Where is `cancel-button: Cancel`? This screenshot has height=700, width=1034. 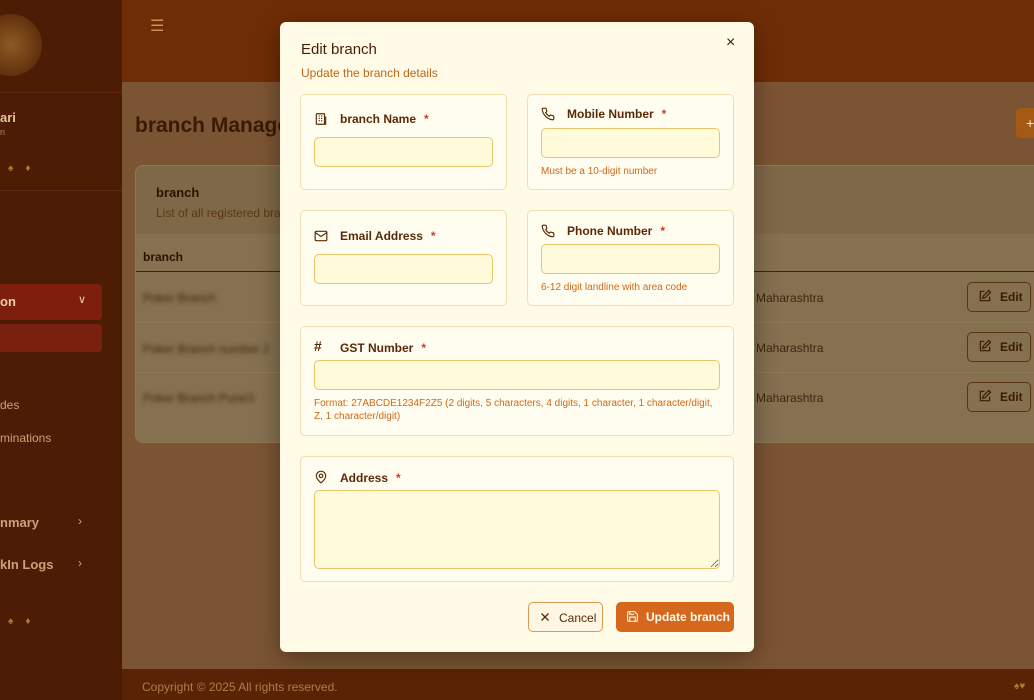 cancel-button: Cancel is located at coordinates (565, 617).